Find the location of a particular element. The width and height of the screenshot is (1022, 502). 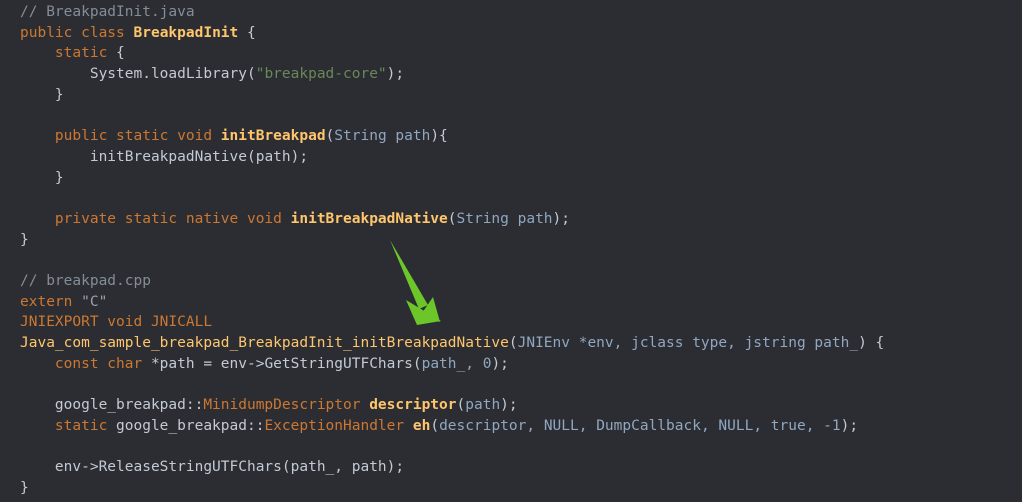

code-token: const char is located at coordinates (102, 363).